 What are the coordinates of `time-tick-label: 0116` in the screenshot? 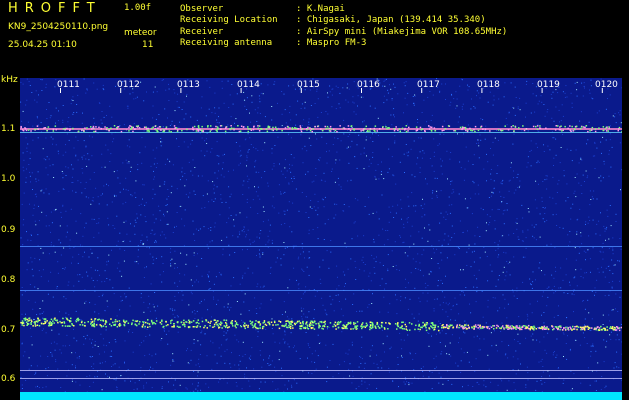 It's located at (368, 85).